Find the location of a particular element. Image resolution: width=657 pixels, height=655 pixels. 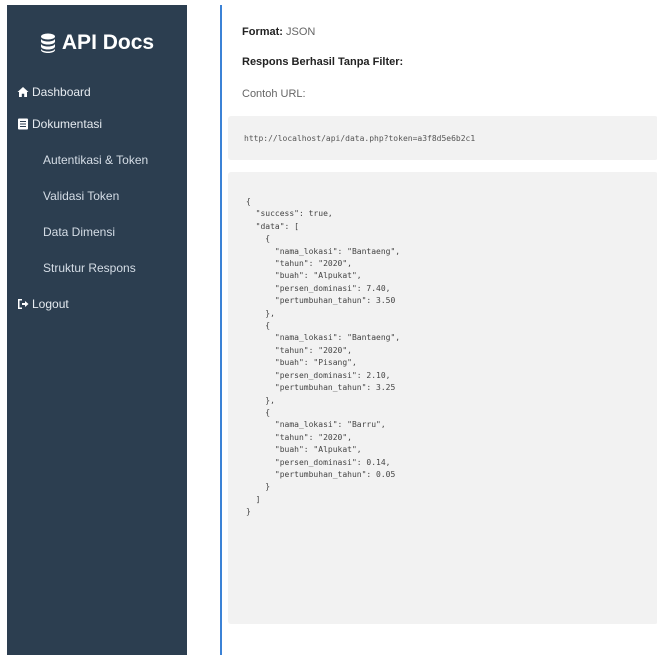

sidebar-subitem-autentikasi: Autentikasi & Token is located at coordinates (97, 160).